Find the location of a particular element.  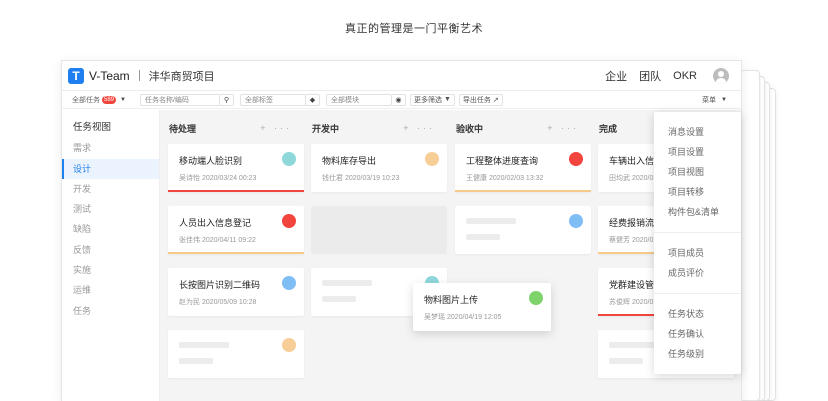

app-name: V-Team is located at coordinates (109, 75).